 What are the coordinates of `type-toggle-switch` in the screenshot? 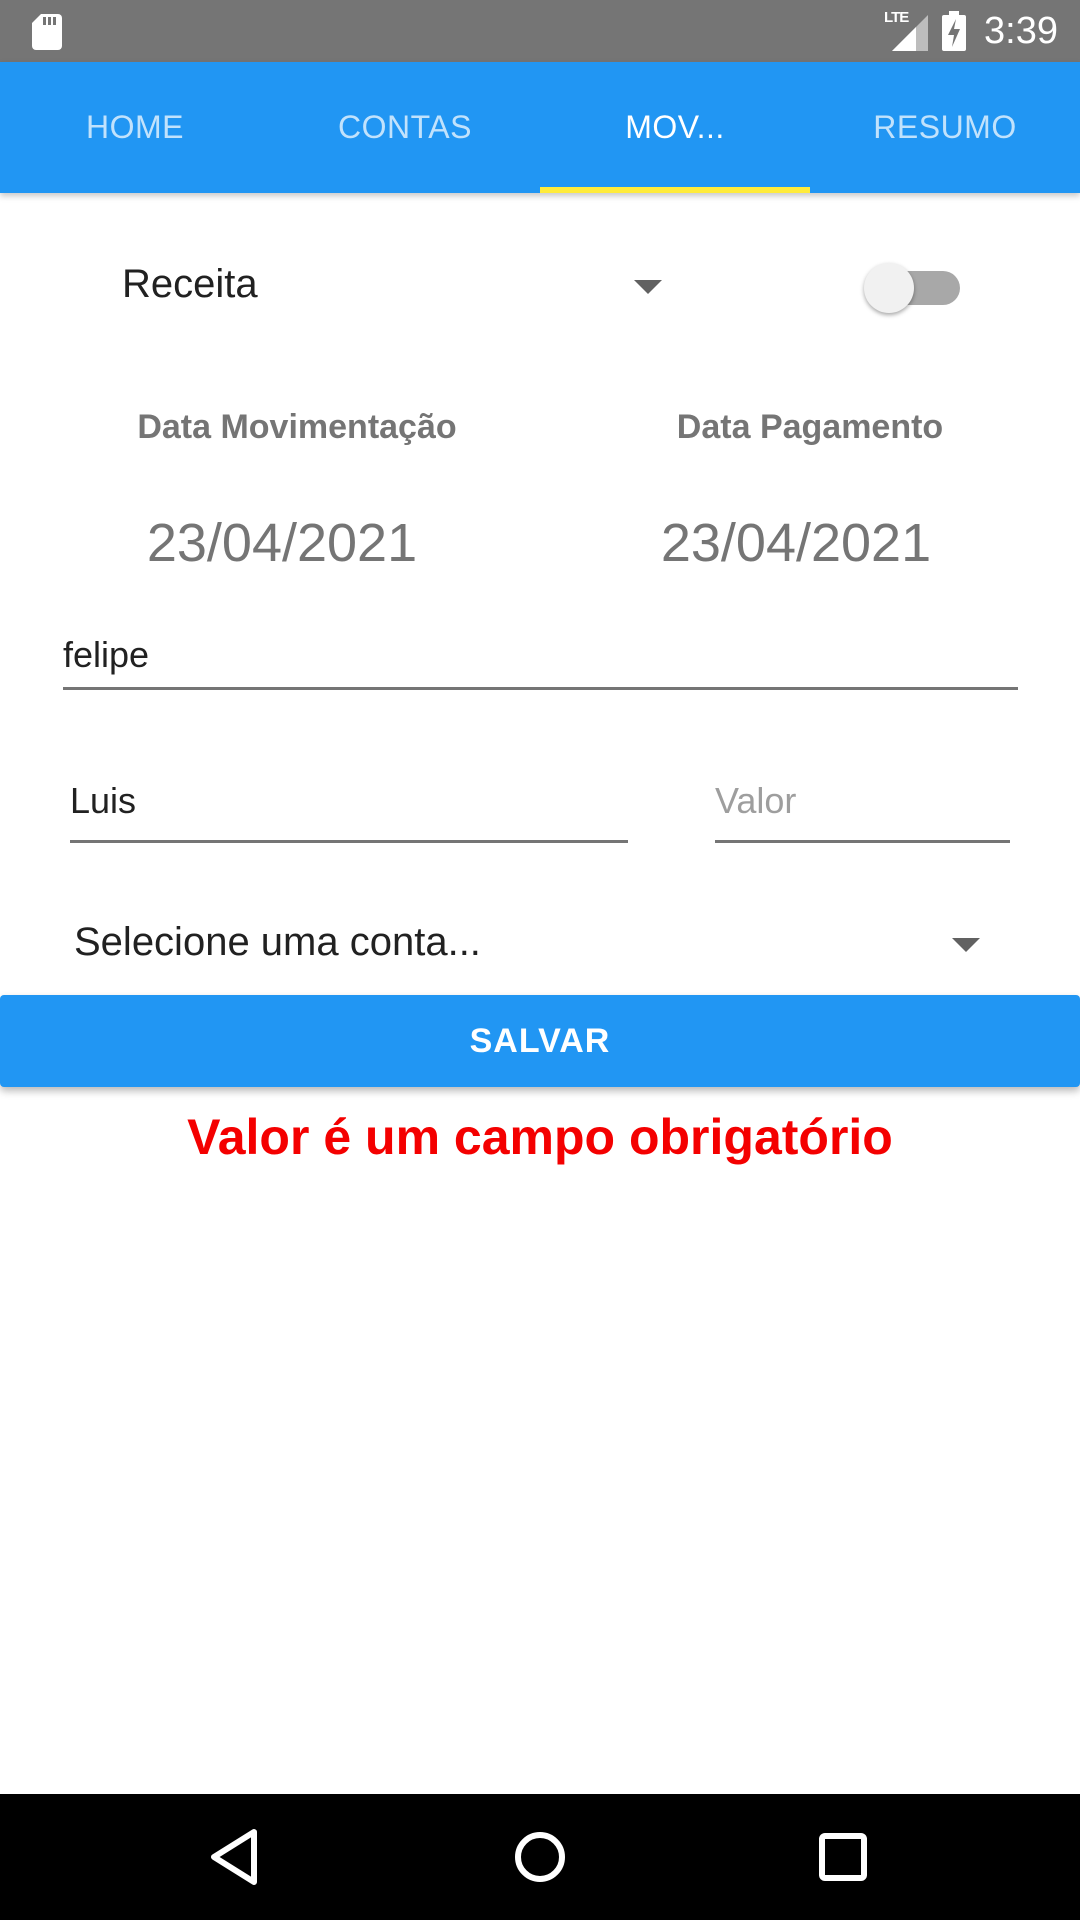 It's located at (914, 288).